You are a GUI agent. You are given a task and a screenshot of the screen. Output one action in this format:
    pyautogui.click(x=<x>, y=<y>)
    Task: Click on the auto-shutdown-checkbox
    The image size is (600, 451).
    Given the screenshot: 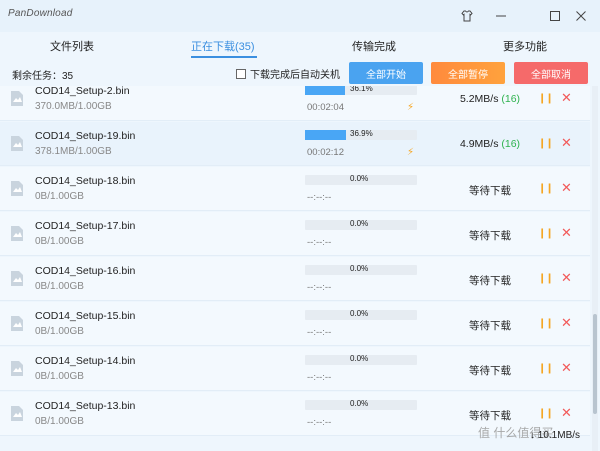 What is the action you would take?
    pyautogui.click(x=241, y=73)
    